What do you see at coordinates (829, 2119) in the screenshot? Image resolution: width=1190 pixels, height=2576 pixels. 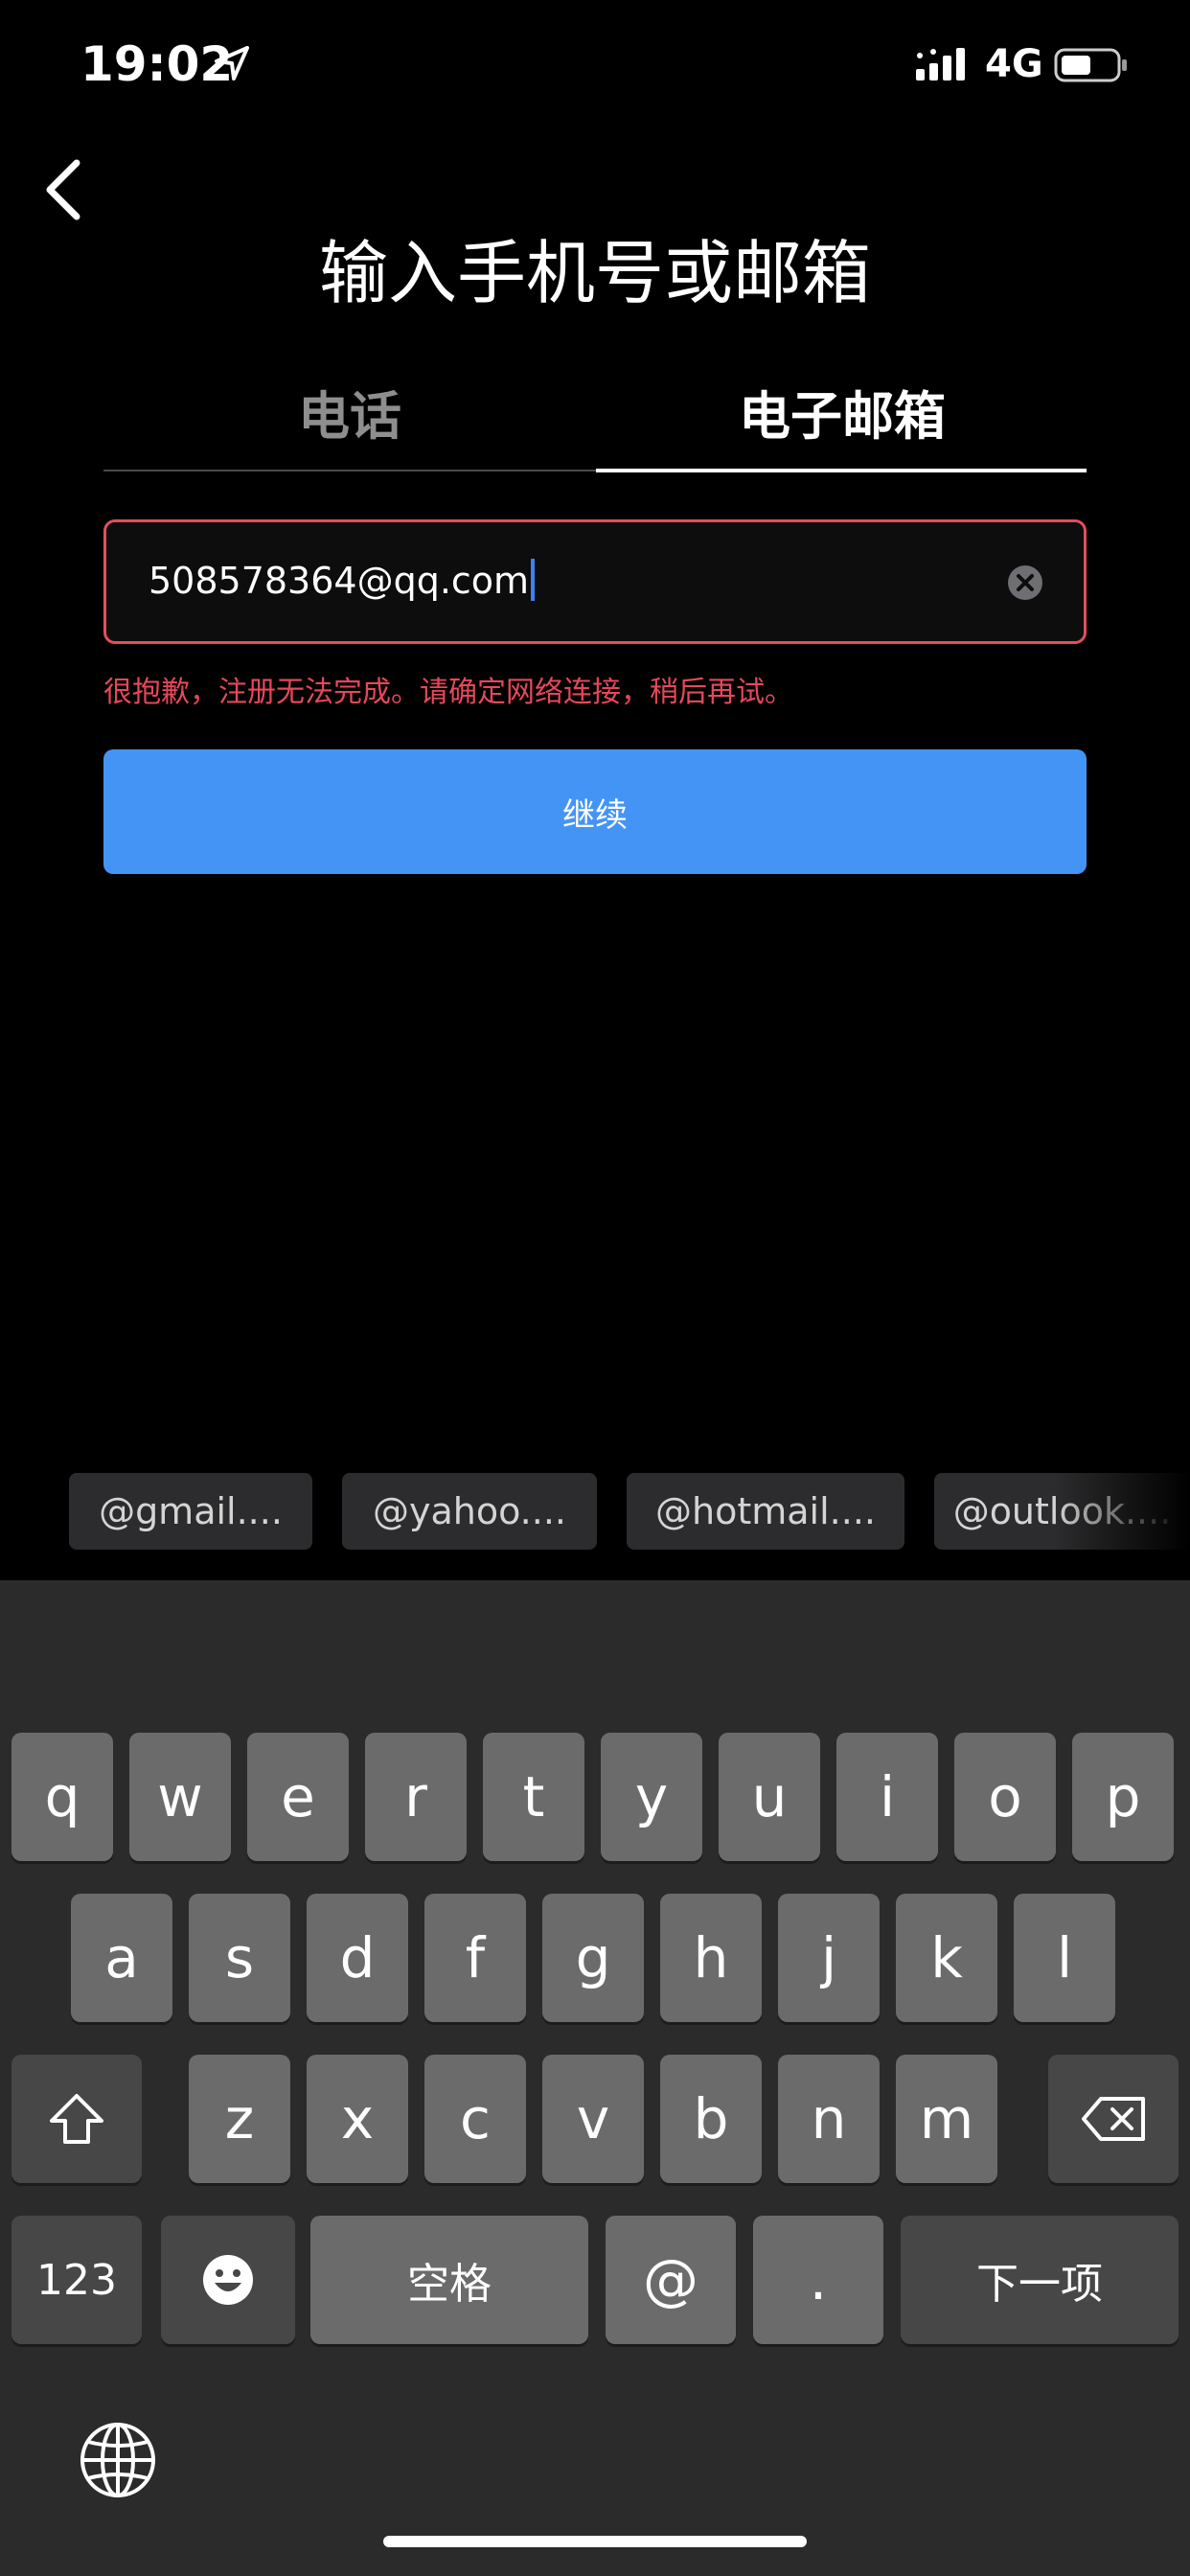 I see `key-n: n` at bounding box center [829, 2119].